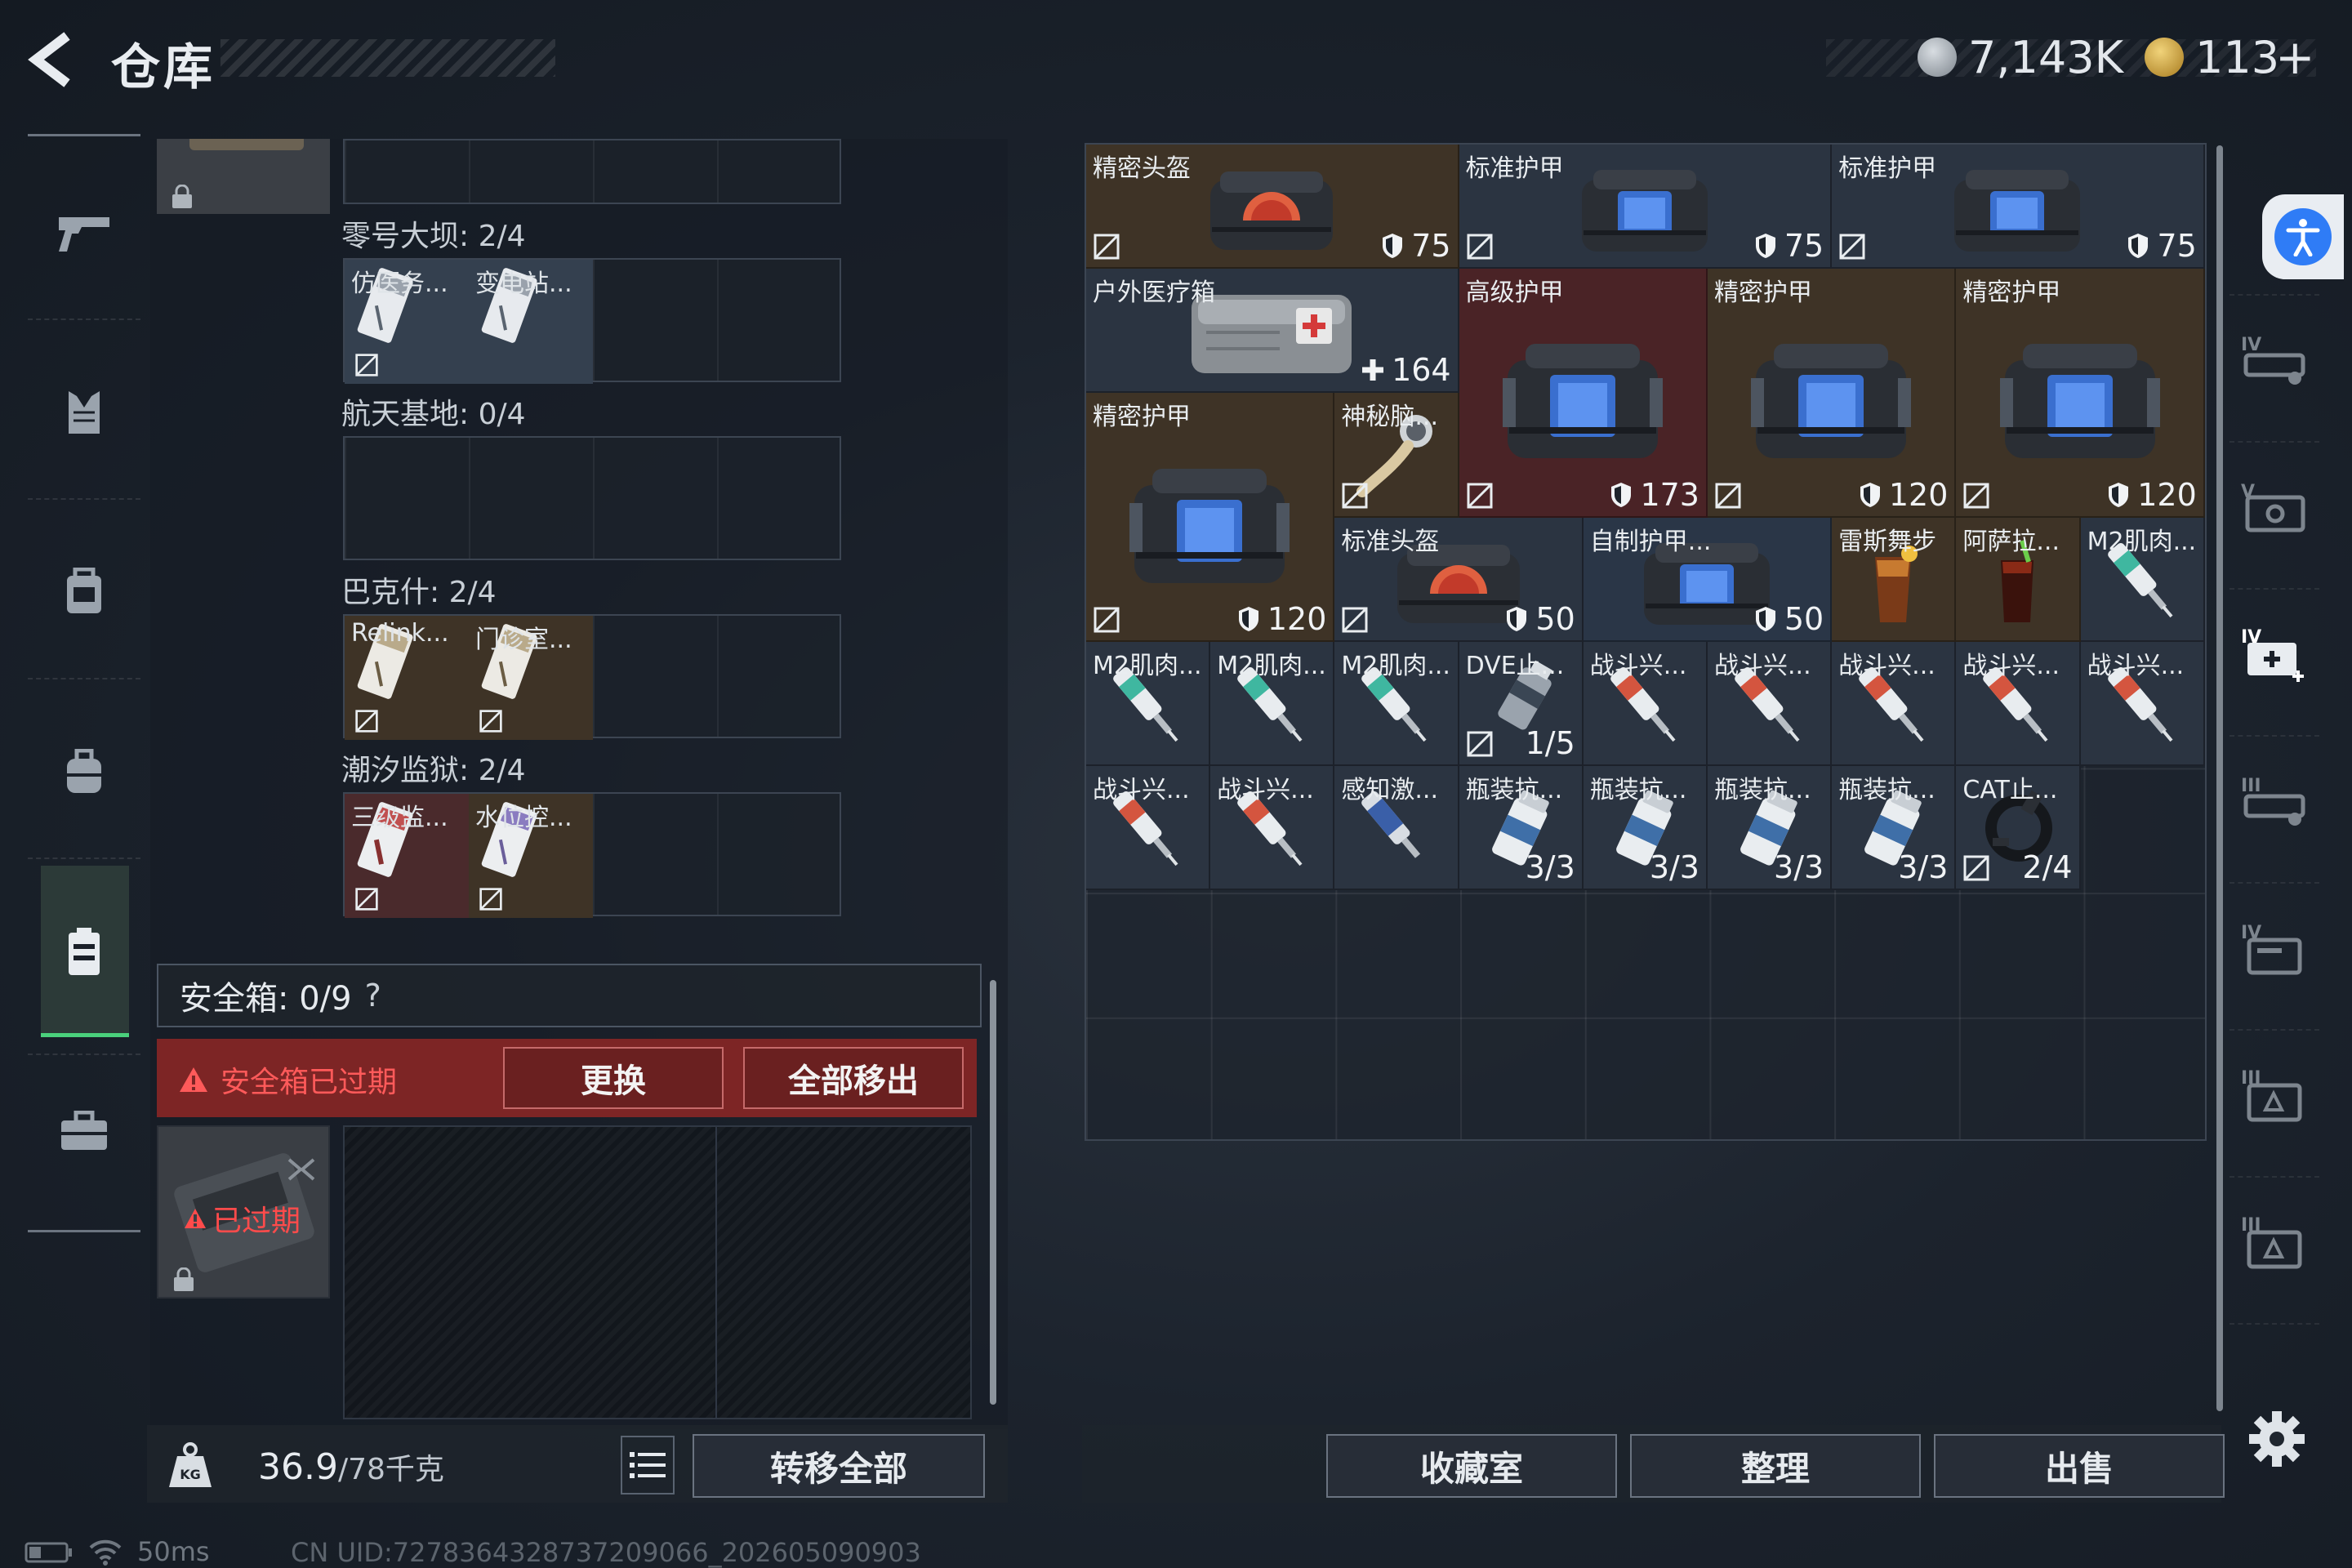  What do you see at coordinates (2271, 1095) in the screenshot?
I see `toolbox-icon: III` at bounding box center [2271, 1095].